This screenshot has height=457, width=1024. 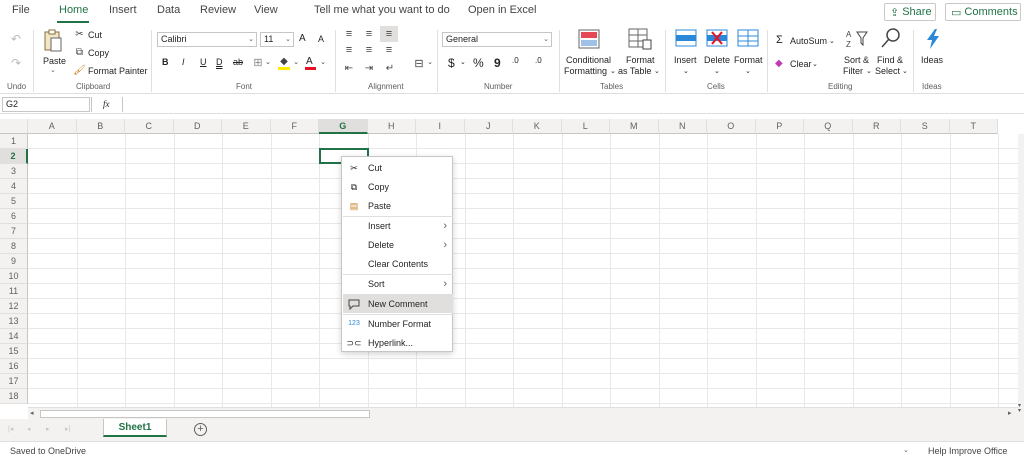 What do you see at coordinates (284, 61) in the screenshot?
I see `fill-color-icon: ◆` at bounding box center [284, 61].